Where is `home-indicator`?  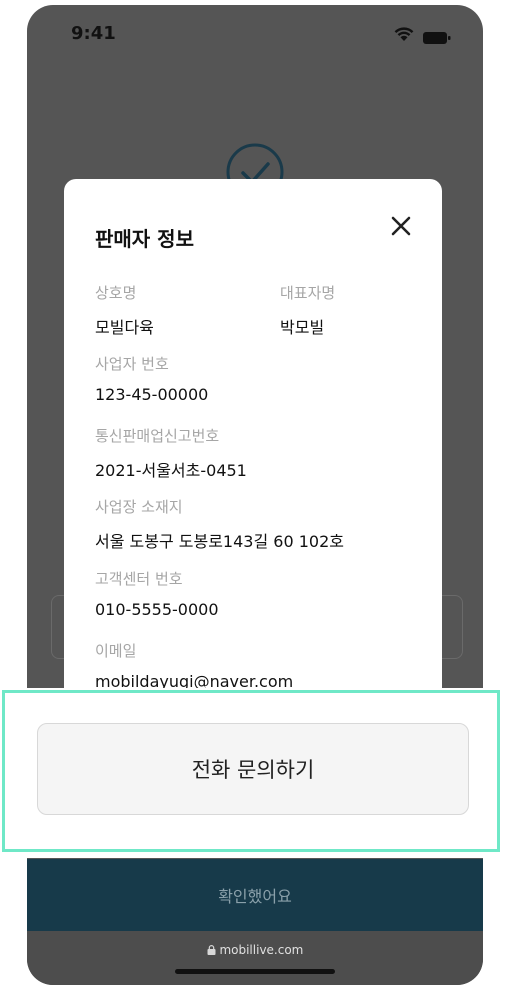
home-indicator is located at coordinates (255, 971).